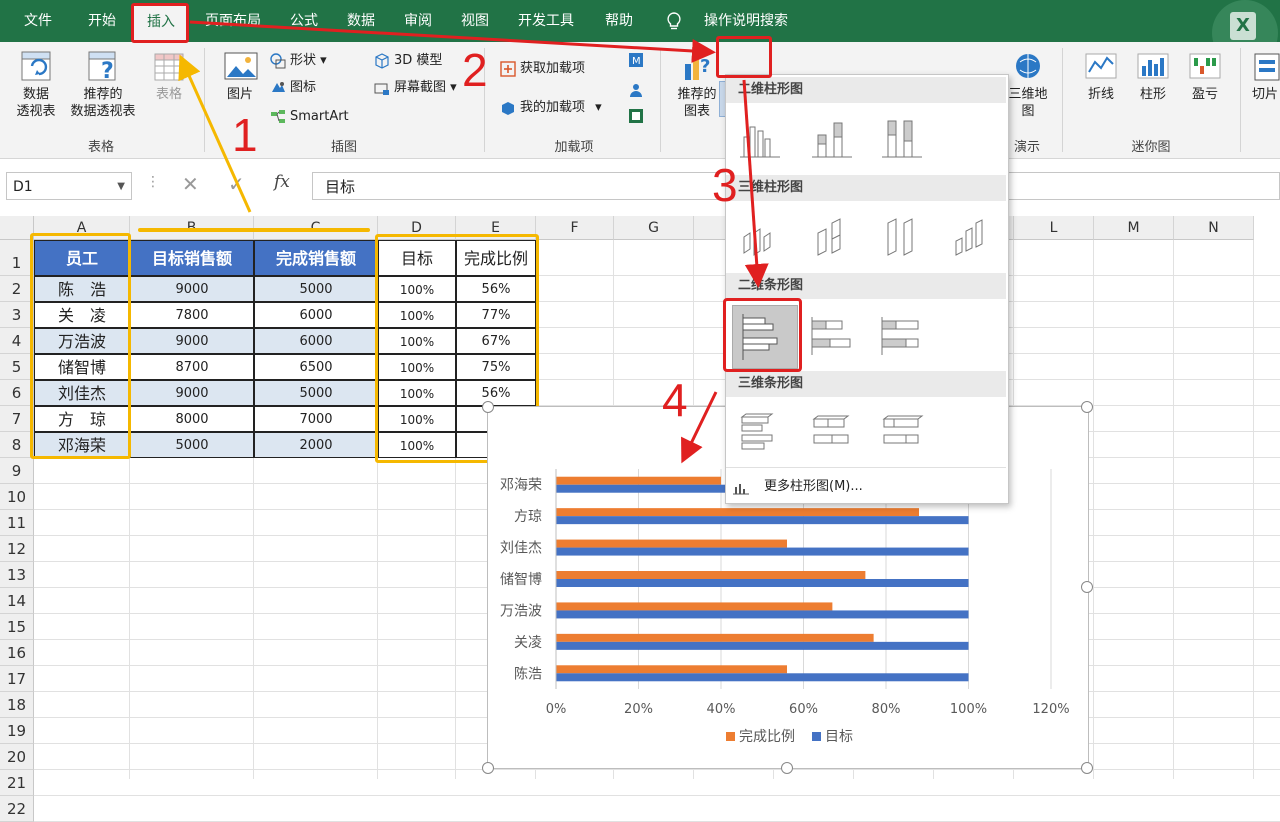 The height and width of the screenshot is (822, 1280). Describe the element at coordinates (475, 70) in the screenshot. I see `annotation-2: 2` at that location.